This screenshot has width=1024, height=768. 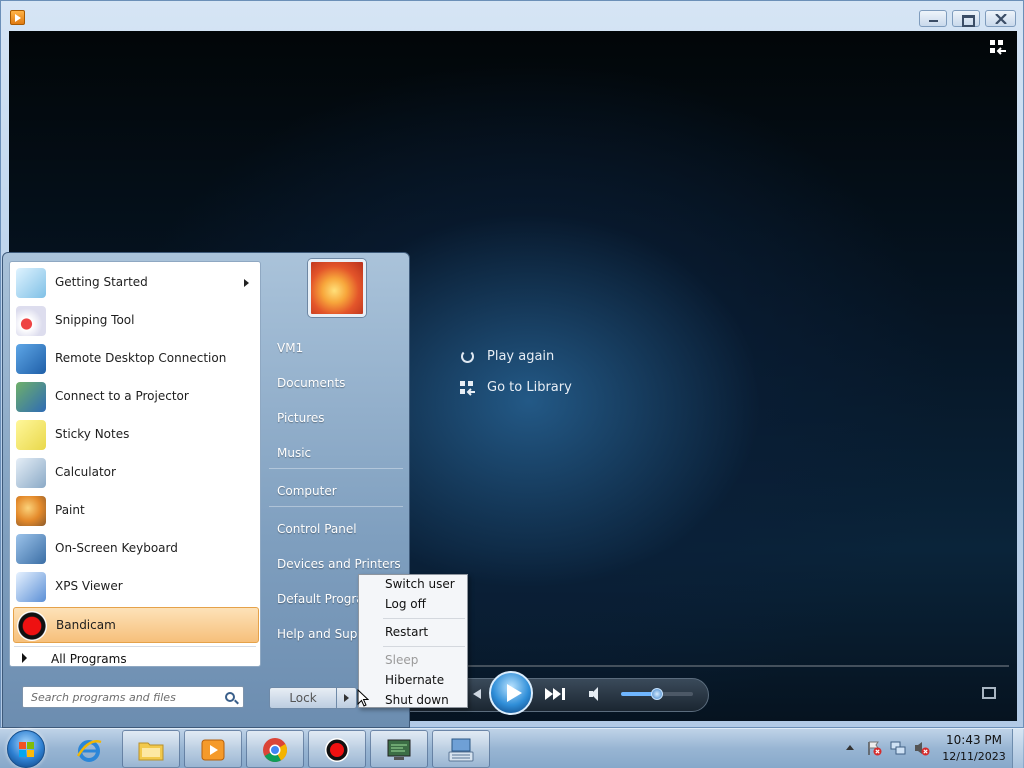 I want to click on power-options-arrow-button, so click(x=347, y=698).